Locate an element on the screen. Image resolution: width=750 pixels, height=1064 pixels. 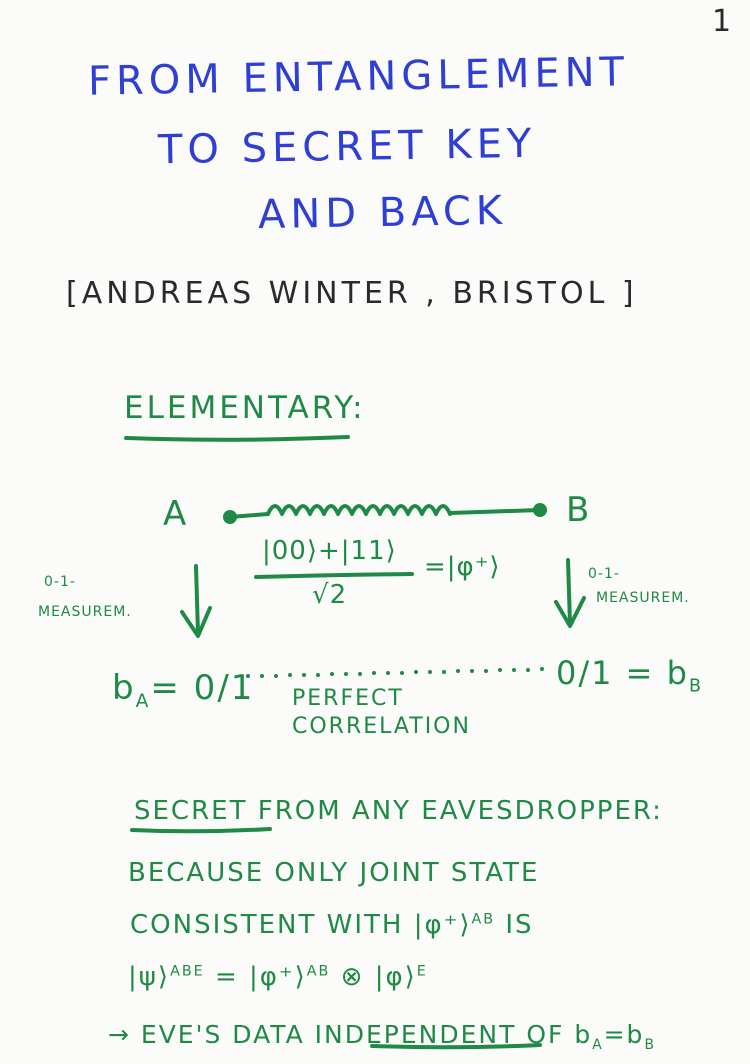
correlation-dots is located at coordinates (395, 672).